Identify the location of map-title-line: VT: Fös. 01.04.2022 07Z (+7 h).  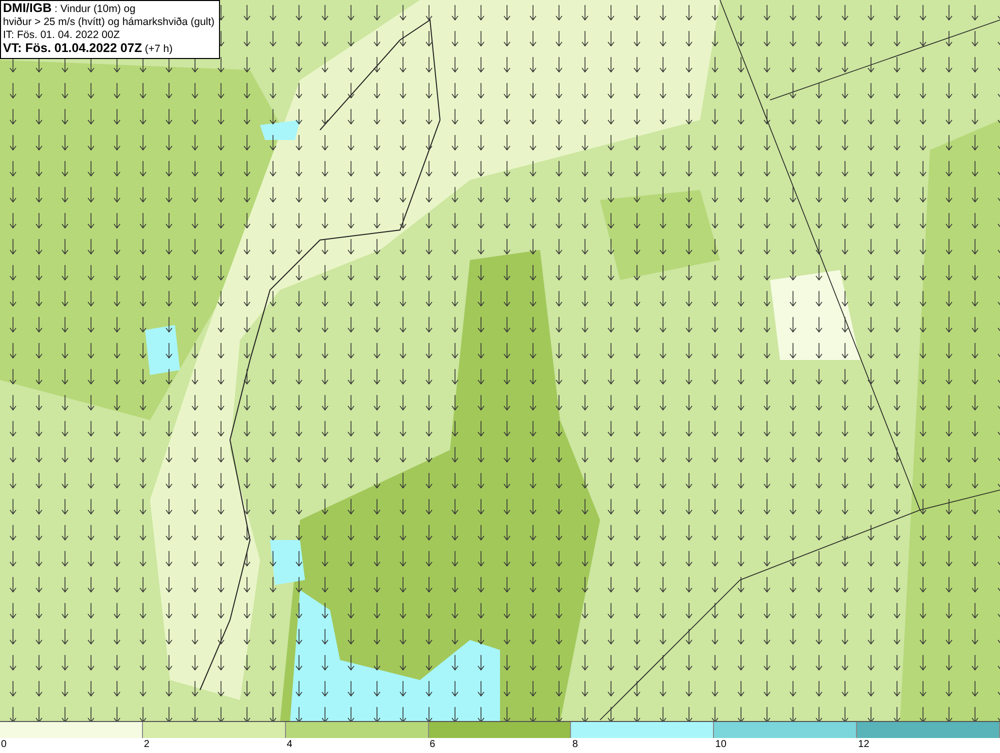
(88, 49).